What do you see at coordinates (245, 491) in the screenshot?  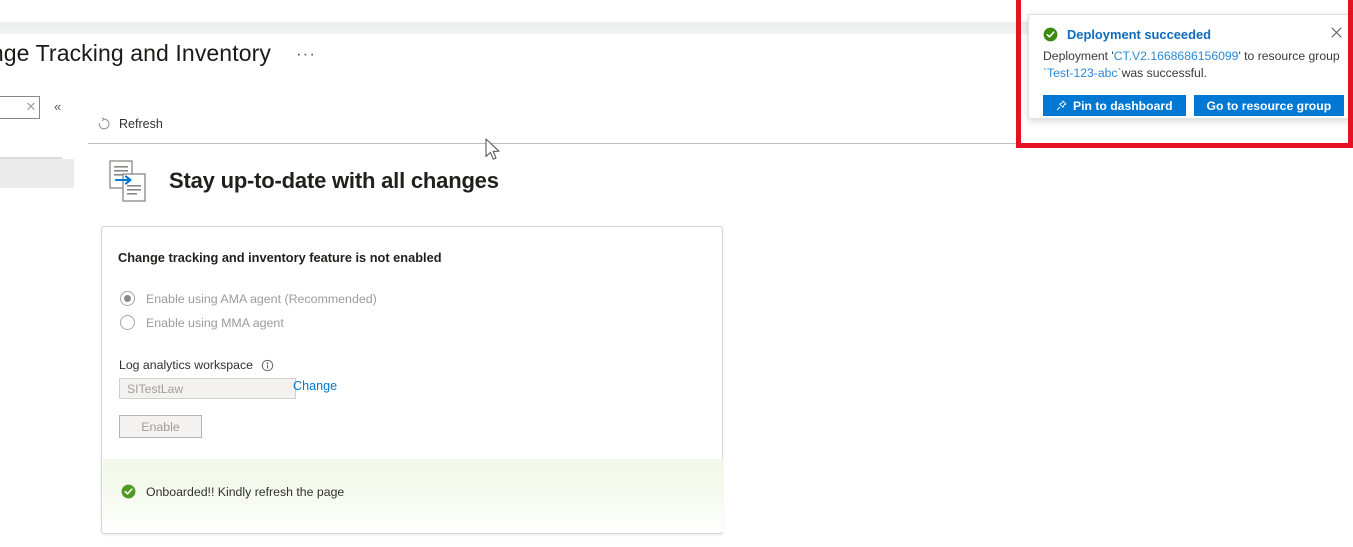 I see `status-banner-text: Onboarded!! Kindly refresh the page` at bounding box center [245, 491].